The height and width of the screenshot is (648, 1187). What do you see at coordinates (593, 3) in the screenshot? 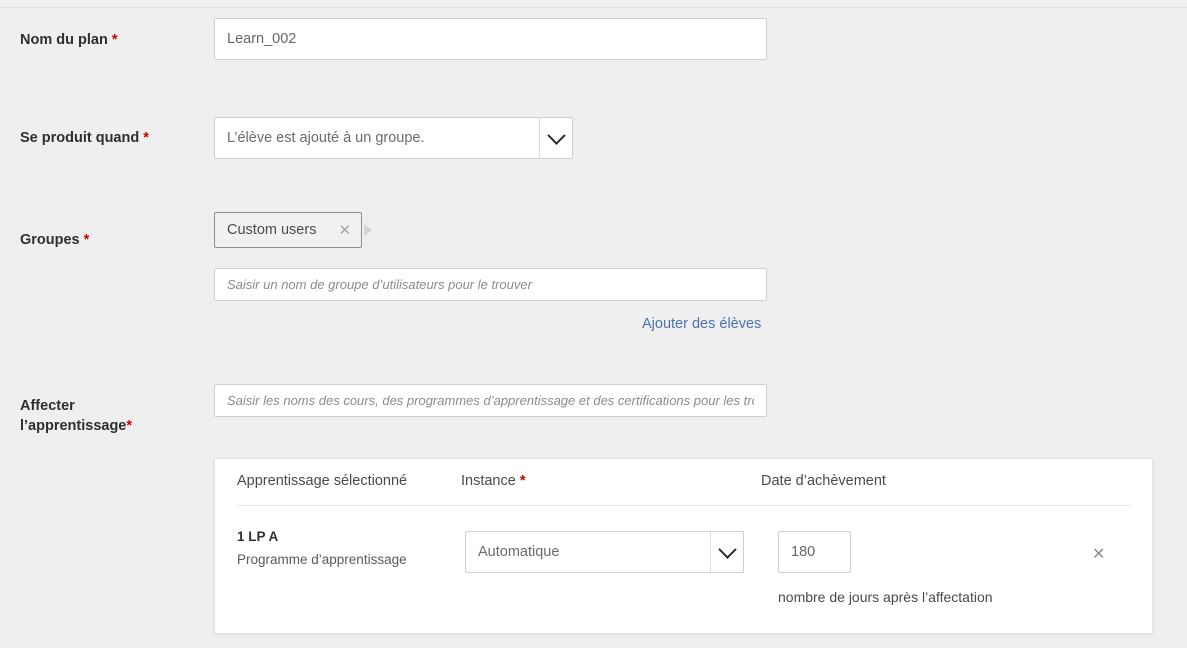
I see `top-strip` at bounding box center [593, 3].